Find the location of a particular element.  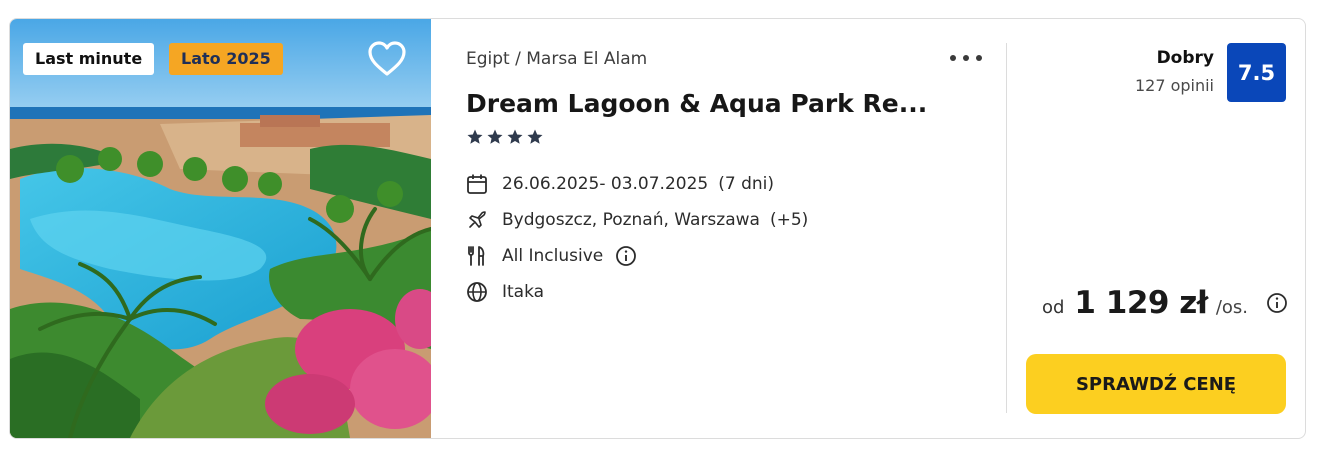

calendar-icon is located at coordinates (479, 184).